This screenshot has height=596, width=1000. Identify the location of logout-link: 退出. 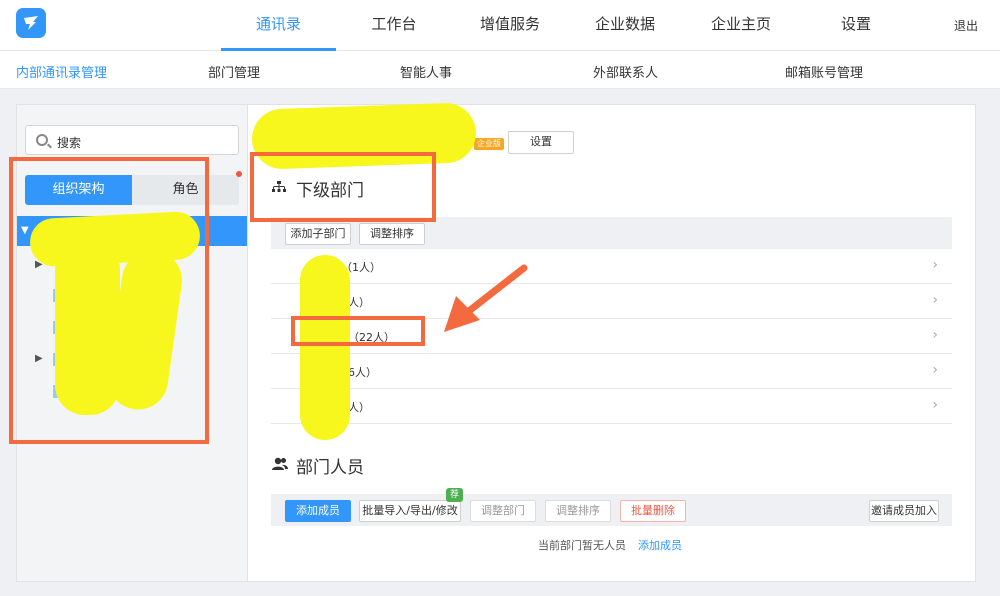
(966, 25).